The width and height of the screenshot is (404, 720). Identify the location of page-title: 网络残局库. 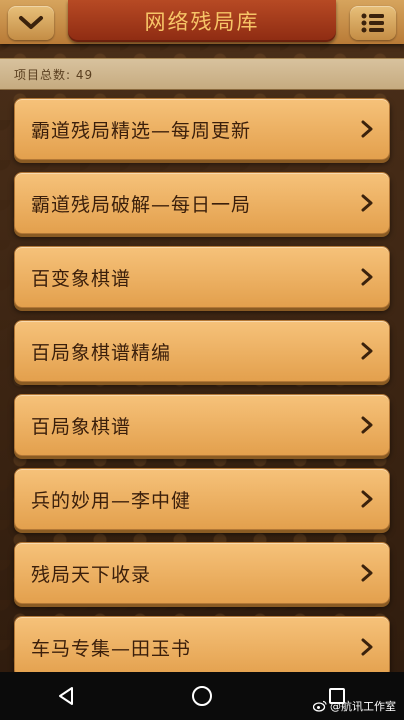
(202, 22).